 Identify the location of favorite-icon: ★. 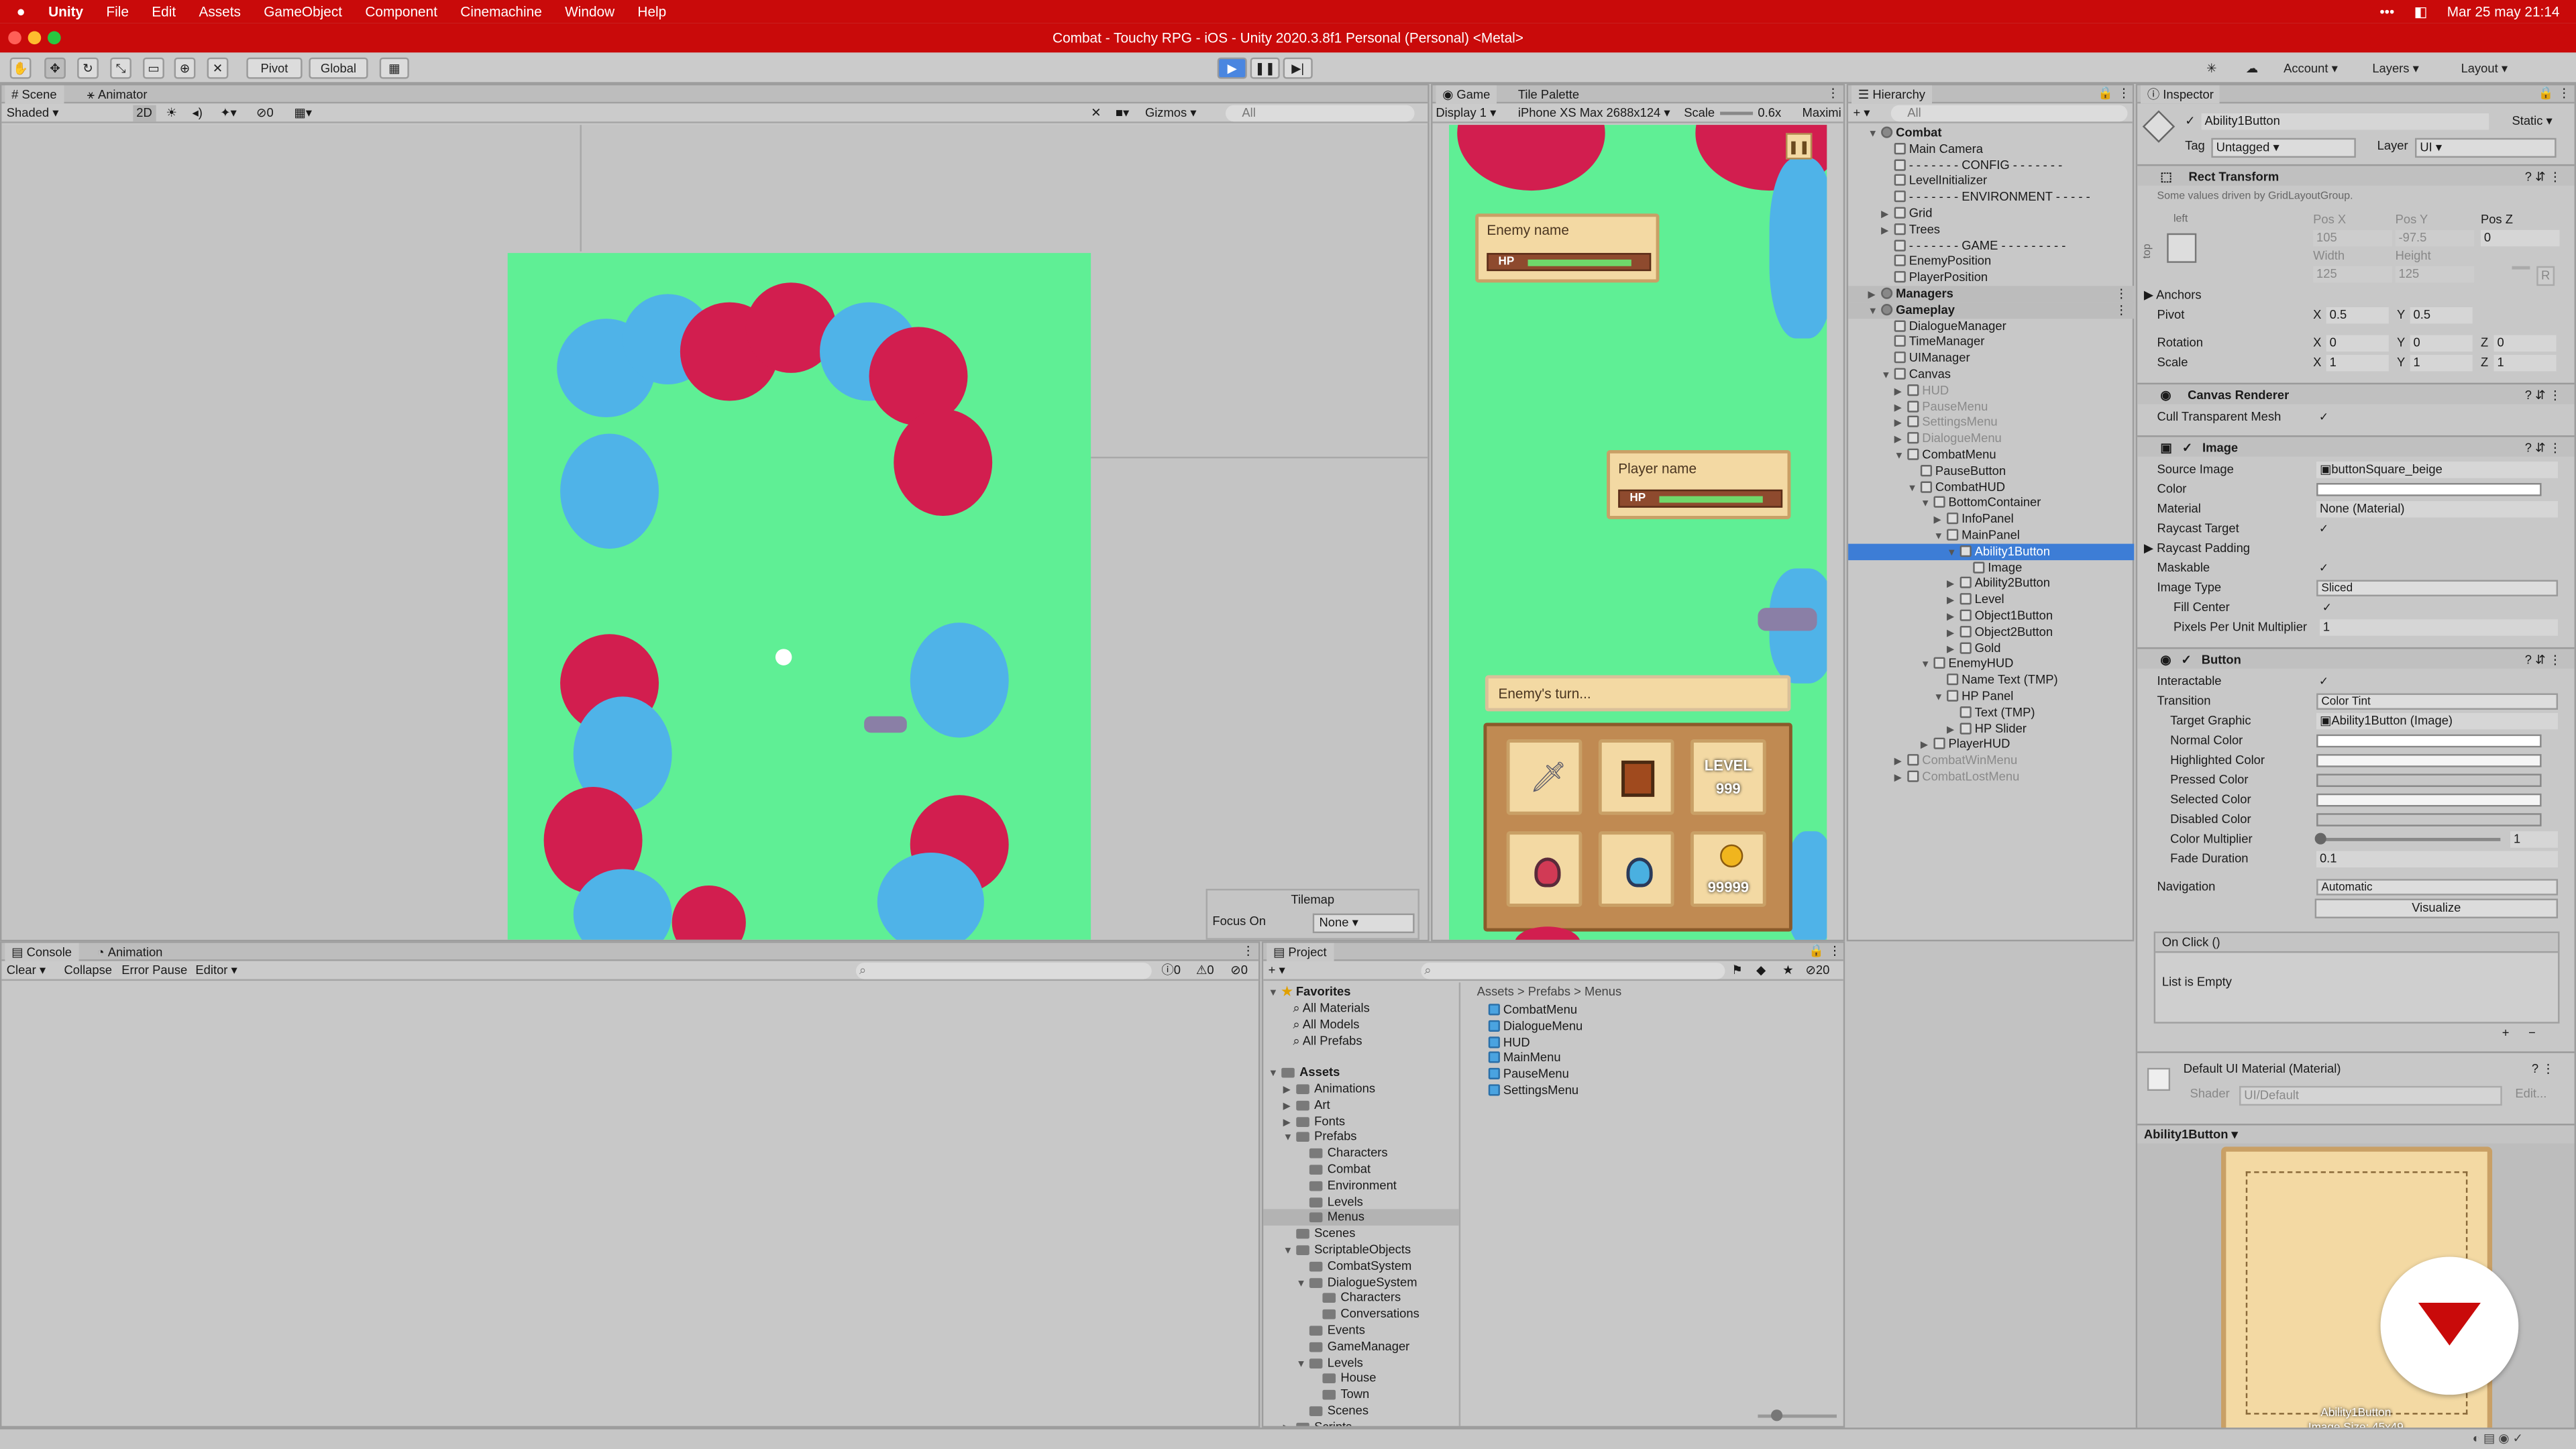
(1787, 971).